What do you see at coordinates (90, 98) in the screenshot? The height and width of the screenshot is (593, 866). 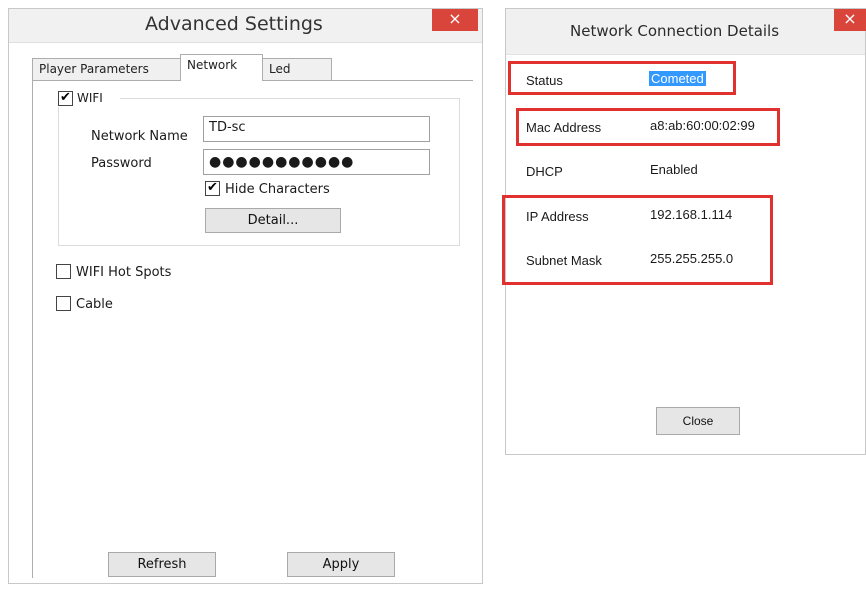 I see `wifi-label: WIFI` at bounding box center [90, 98].